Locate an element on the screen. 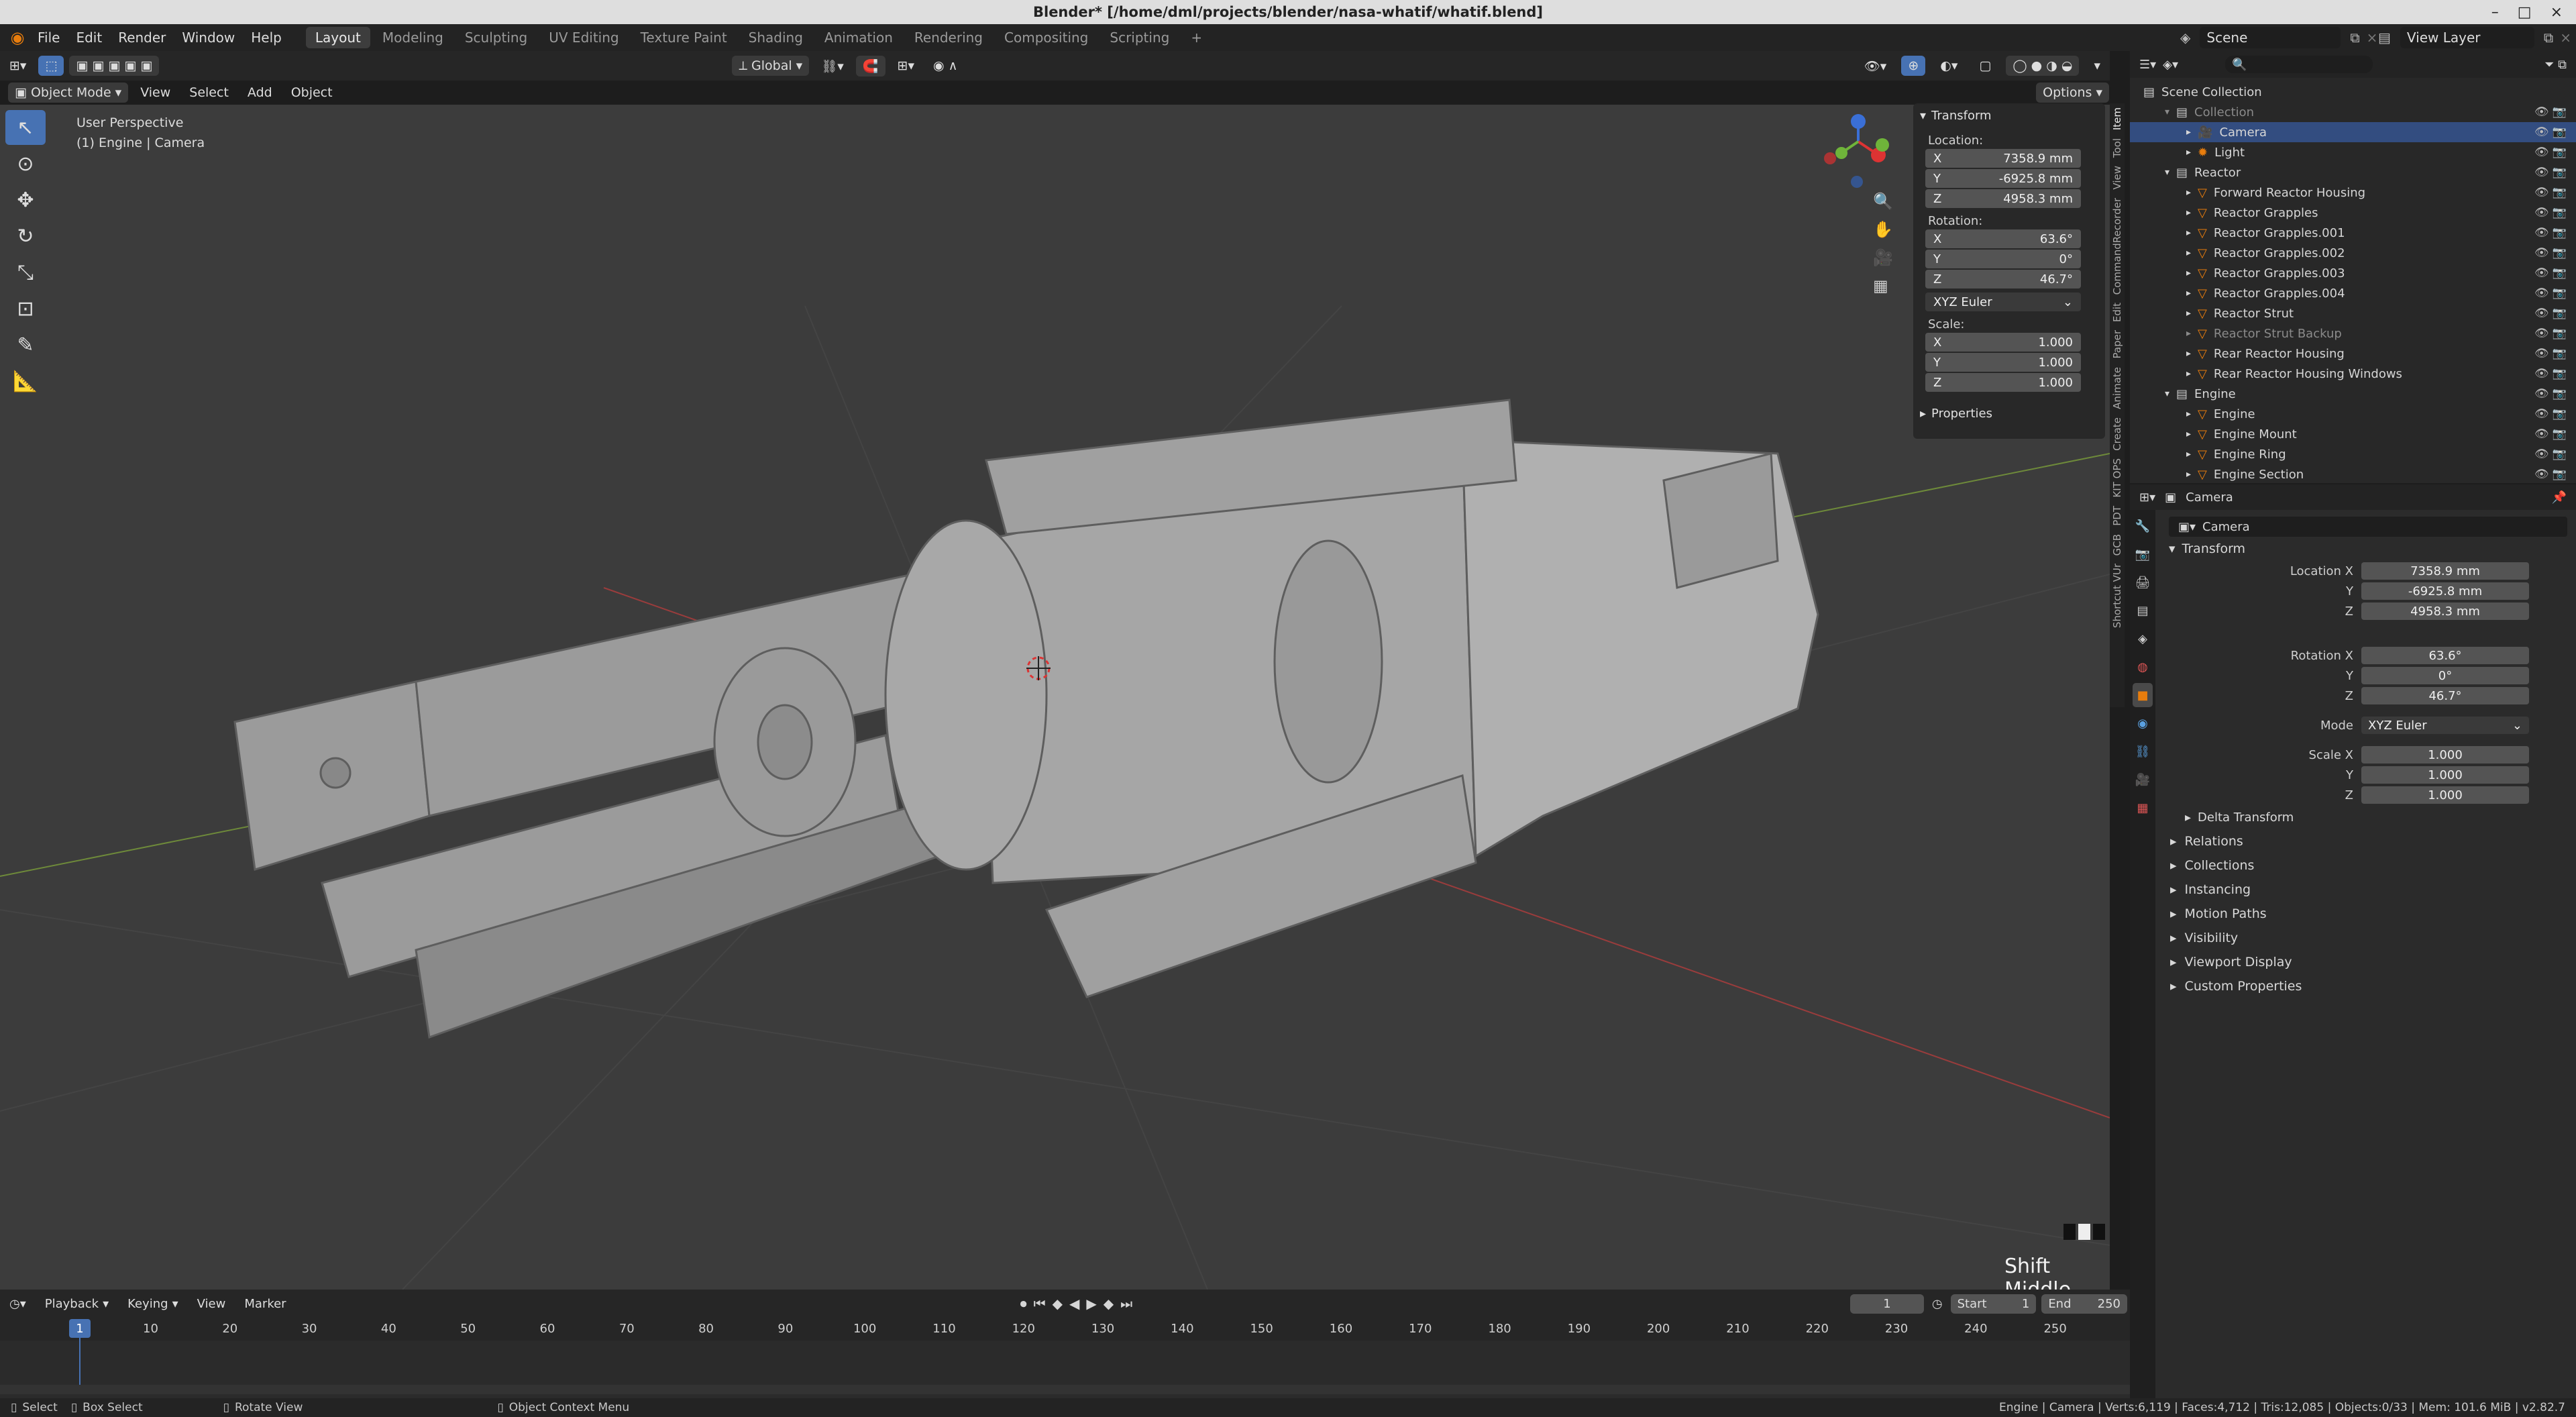 The height and width of the screenshot is (1417, 2576). properties-section-header: ▸ Relations is located at coordinates (2365, 841).